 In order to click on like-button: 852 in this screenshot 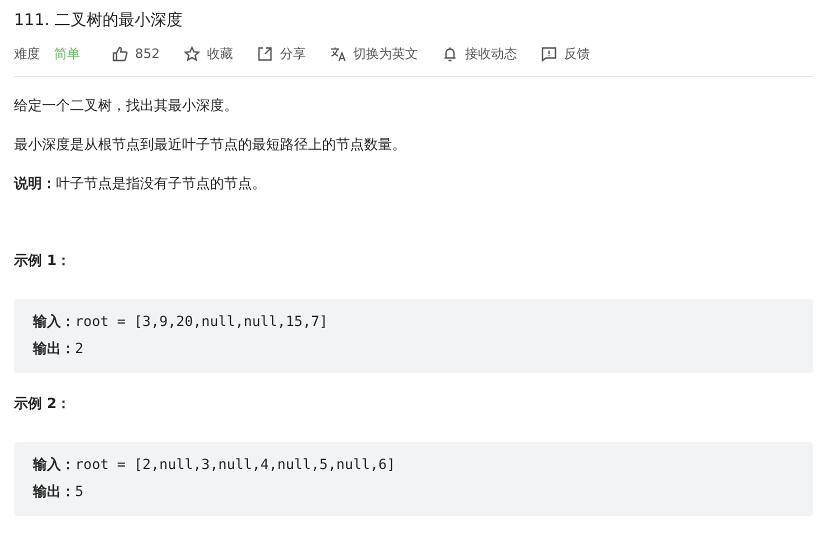, I will do `click(136, 54)`.